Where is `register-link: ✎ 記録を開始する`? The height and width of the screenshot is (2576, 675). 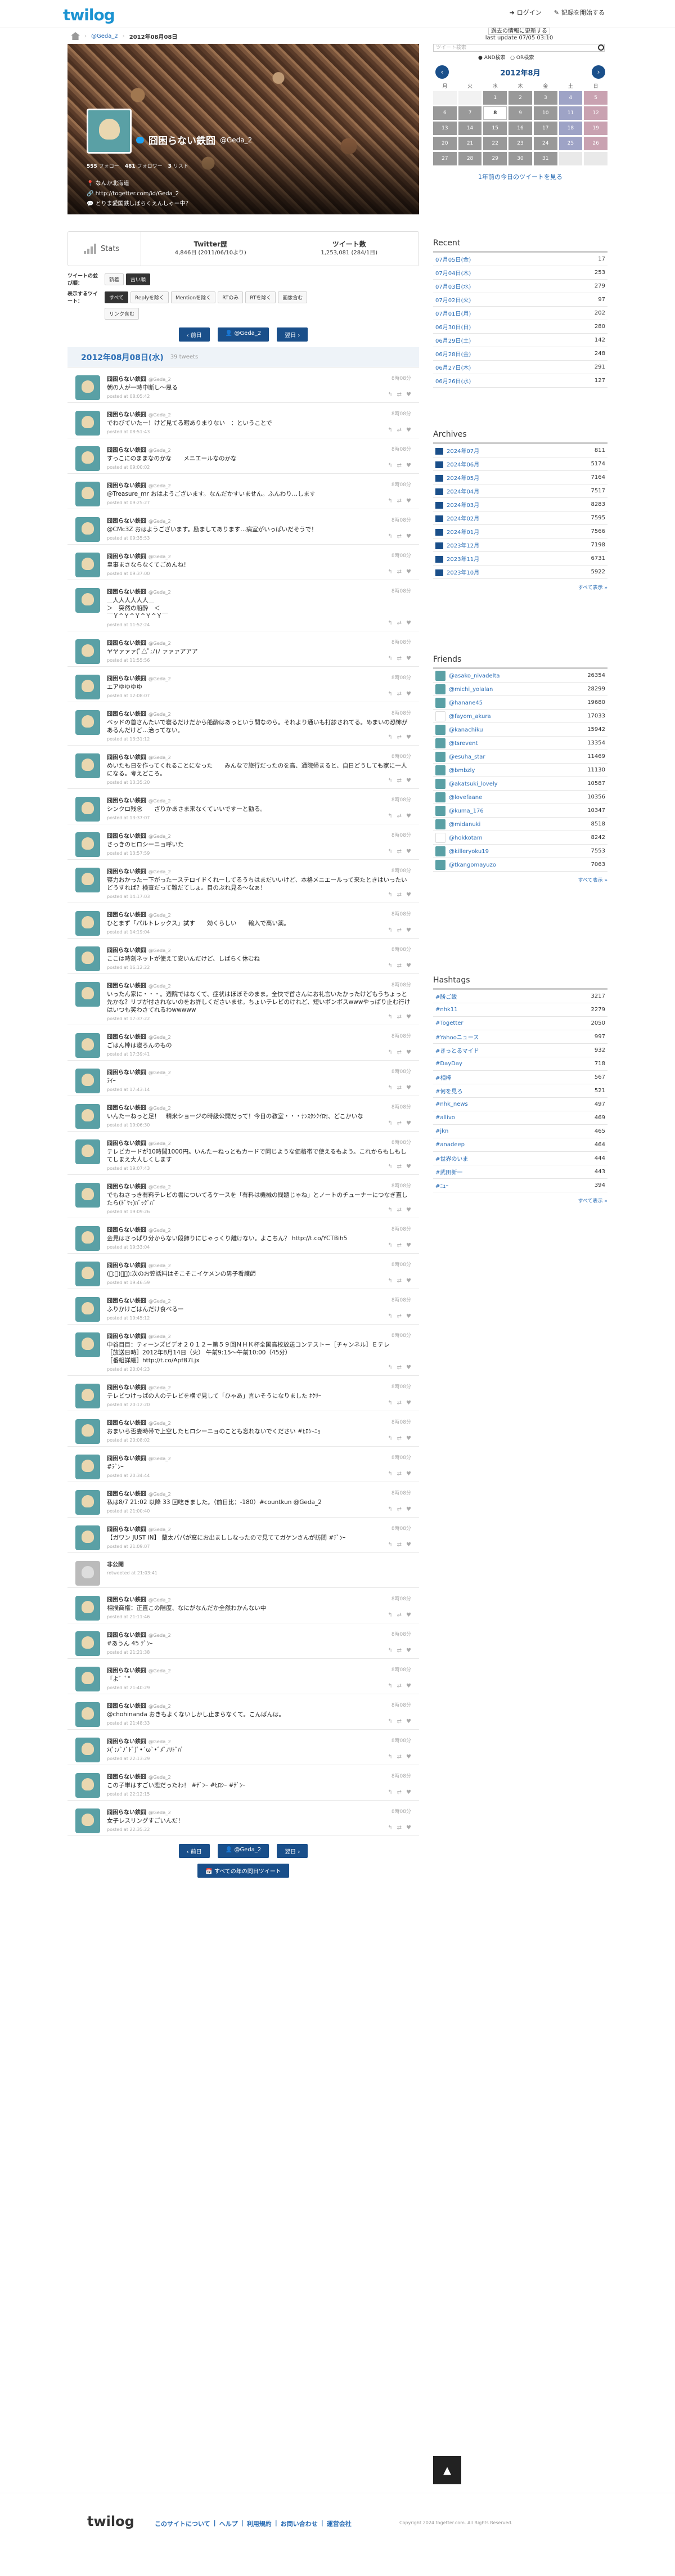 register-link: ✎ 記録を開始する is located at coordinates (579, 12).